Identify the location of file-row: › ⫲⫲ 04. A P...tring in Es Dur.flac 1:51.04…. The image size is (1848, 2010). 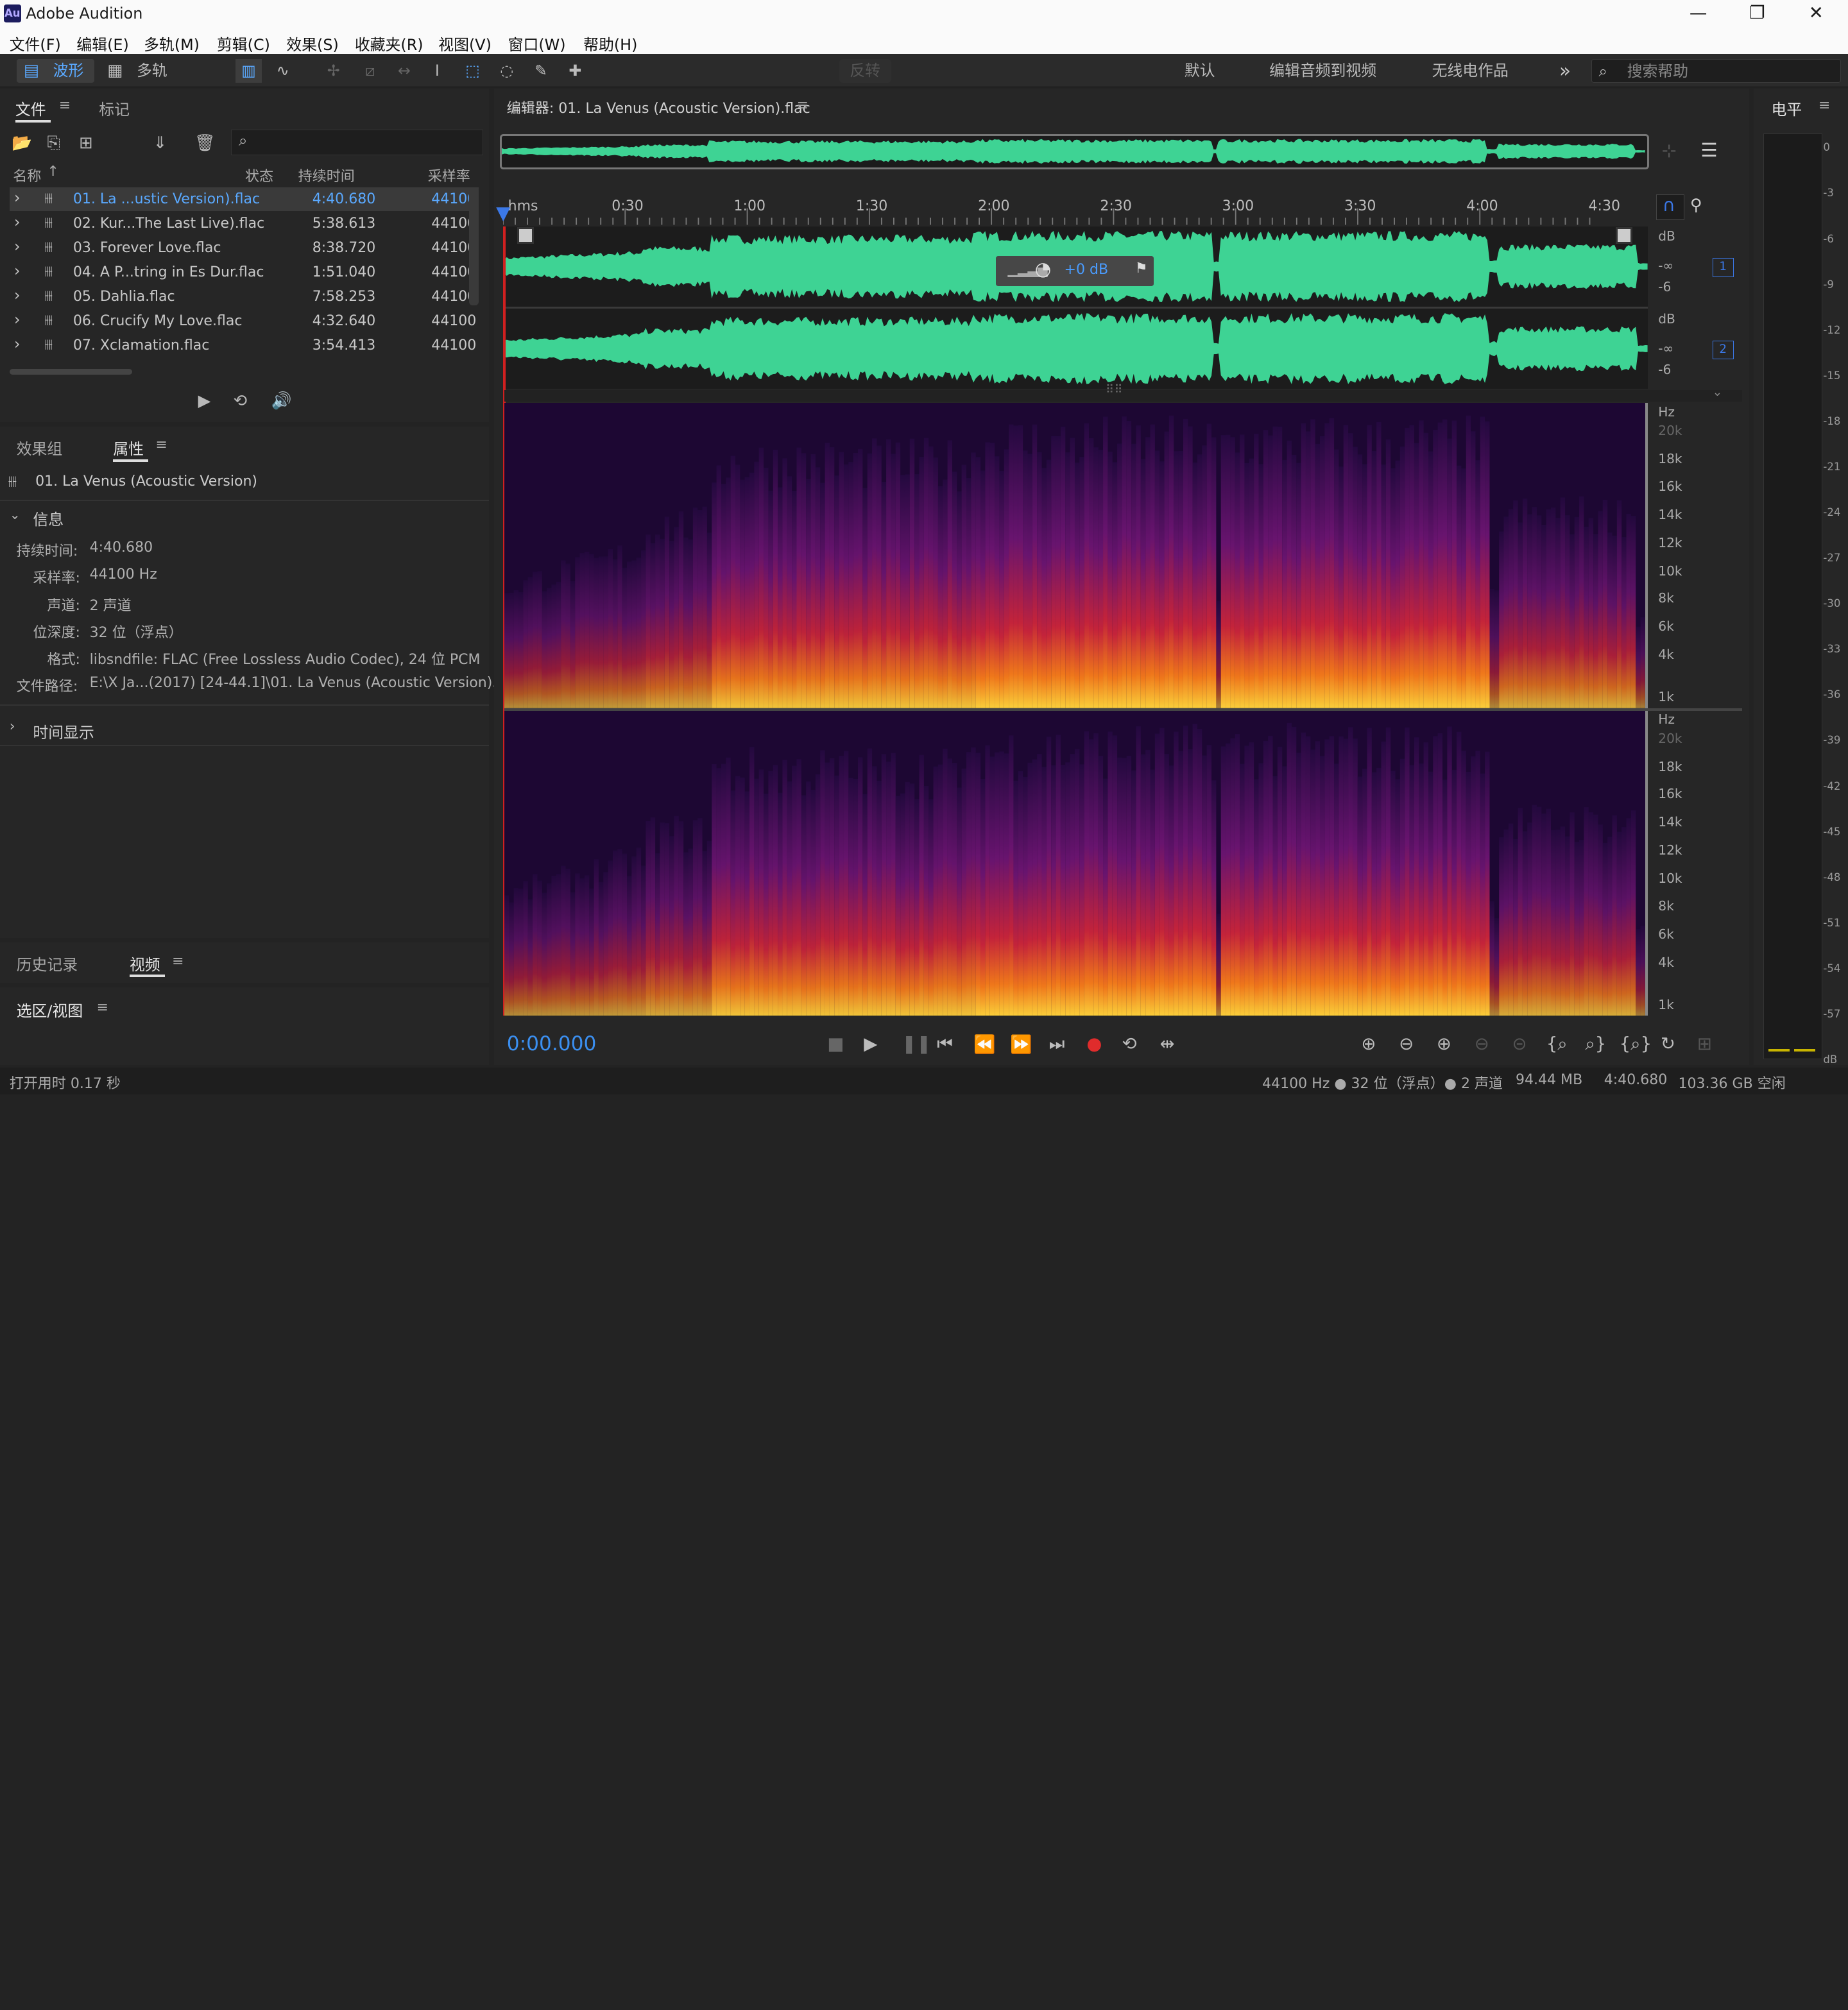
(245, 272).